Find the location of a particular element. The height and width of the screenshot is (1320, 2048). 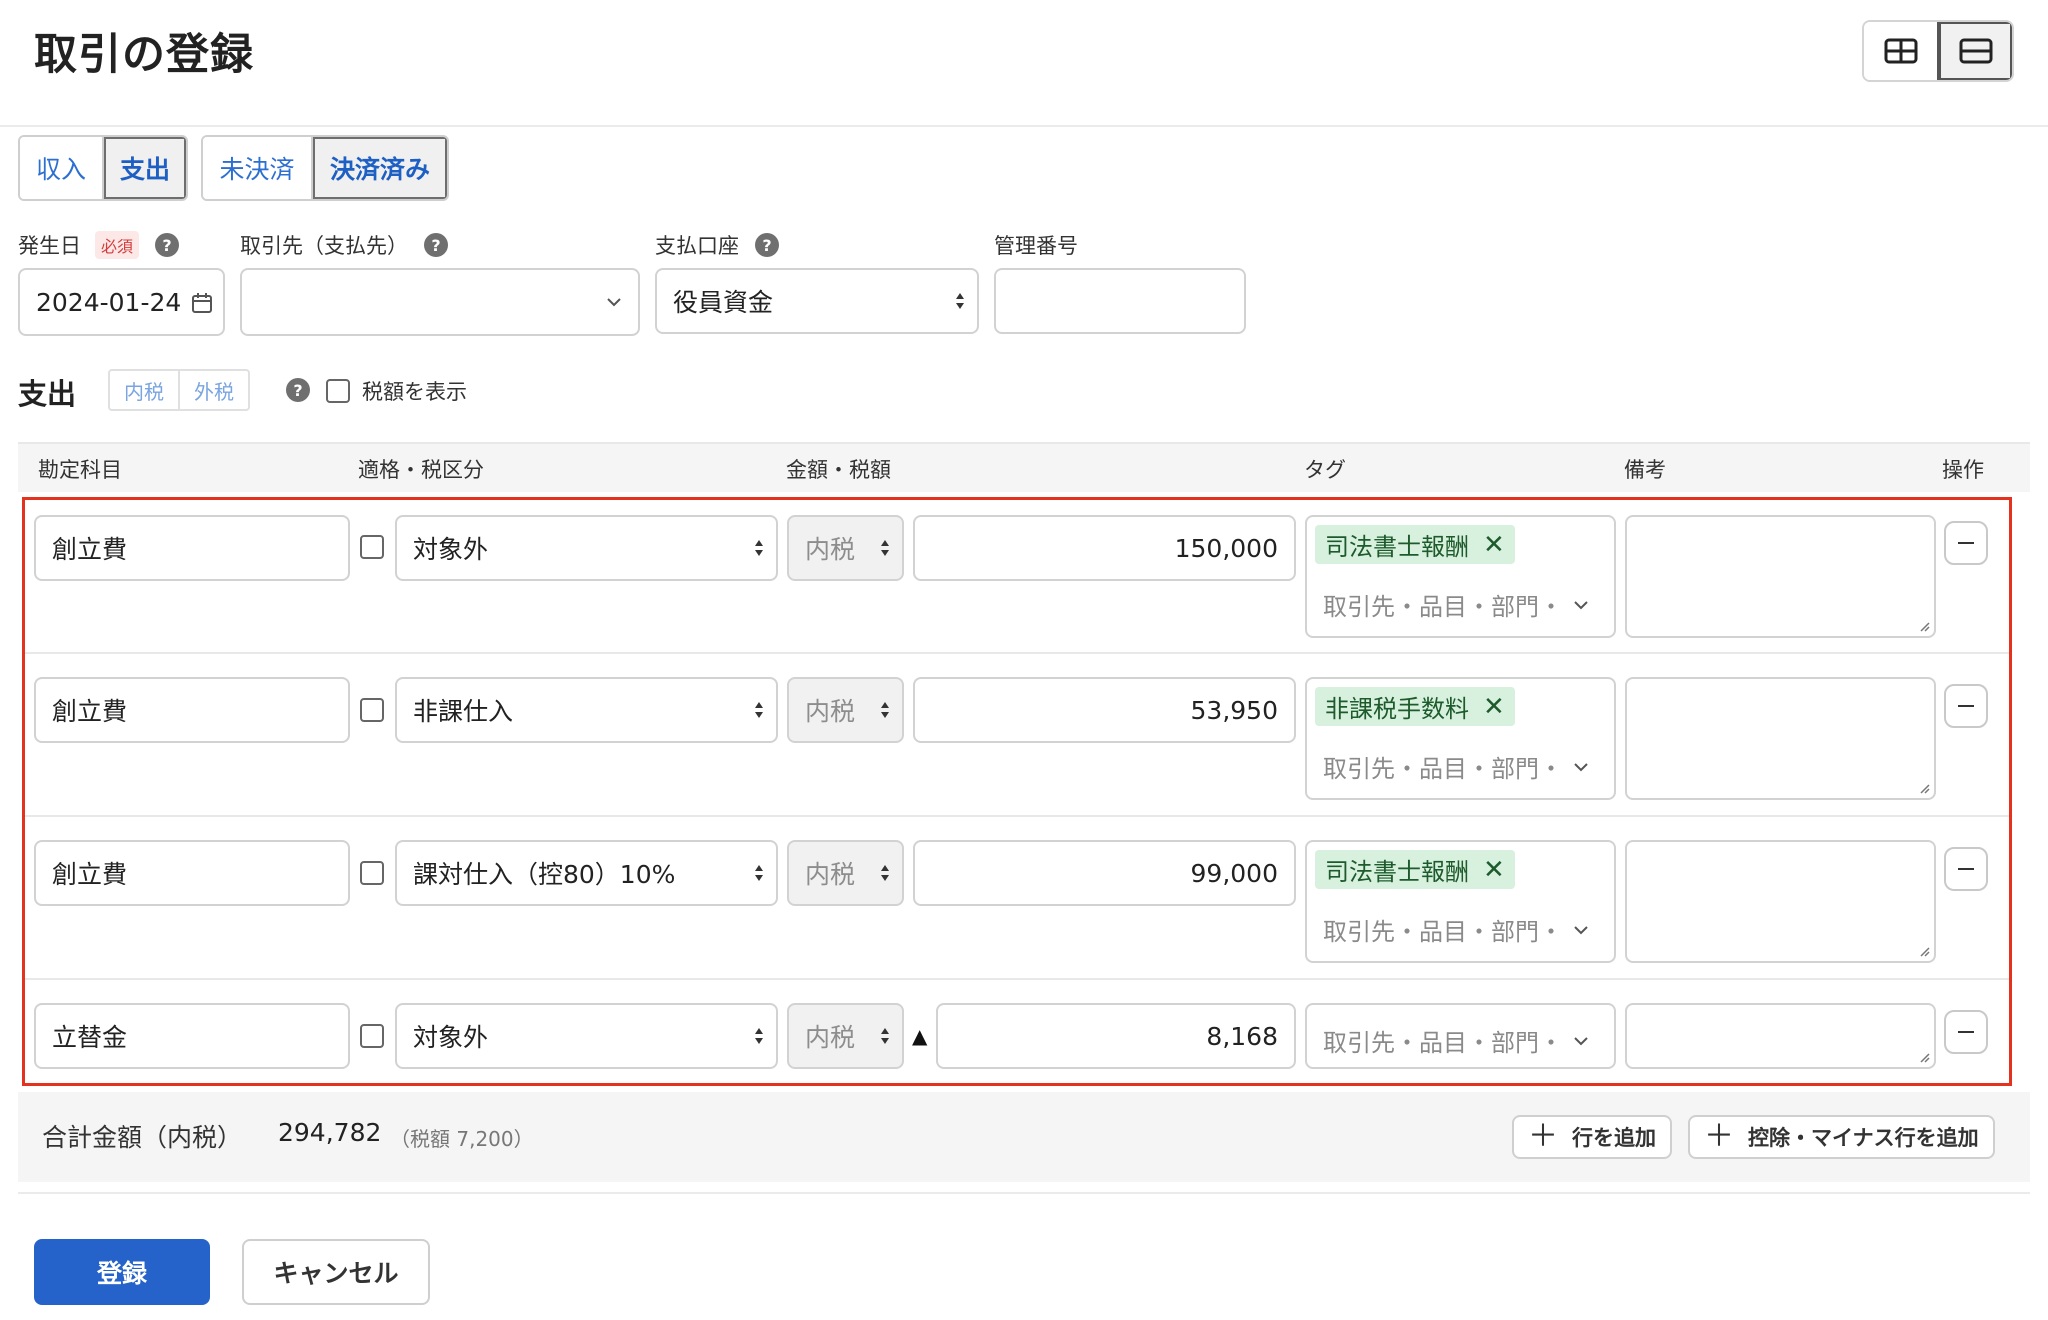

unsettled-tab: 未決済 is located at coordinates (257, 168).